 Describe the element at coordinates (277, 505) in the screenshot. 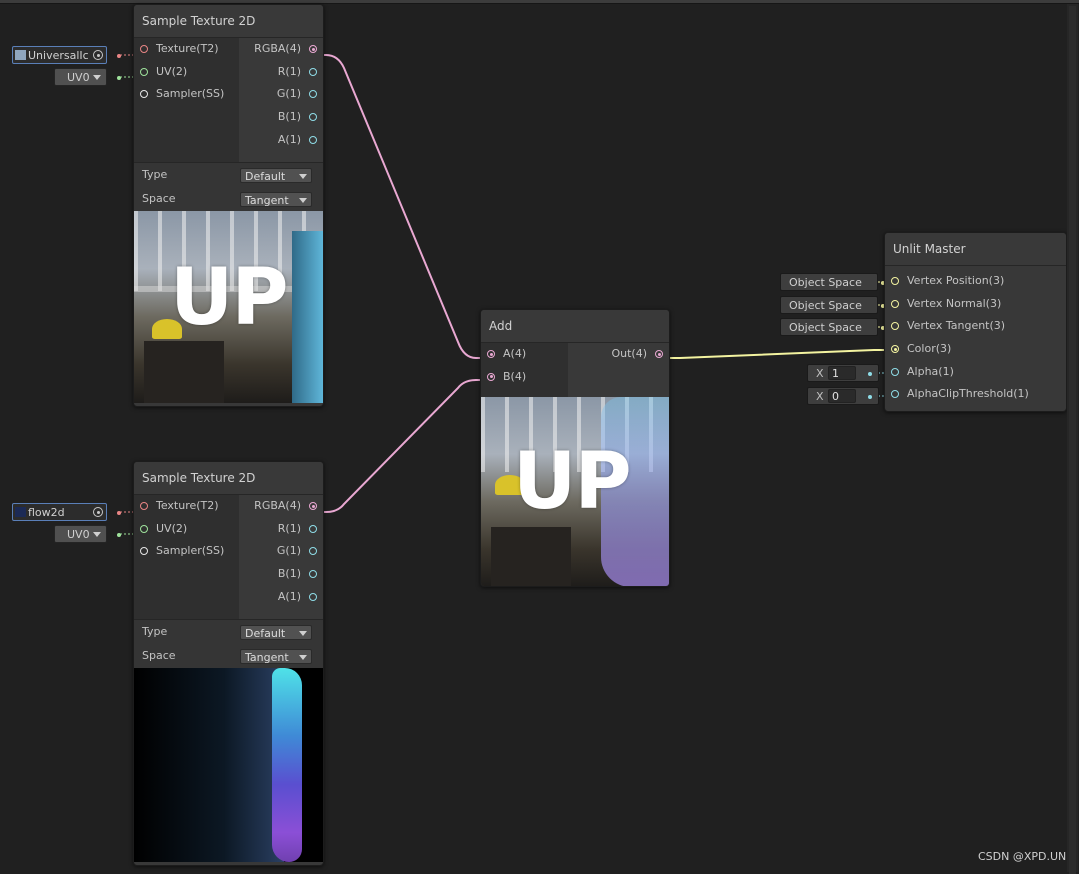

I see `port-label: RGBA(4)` at that location.